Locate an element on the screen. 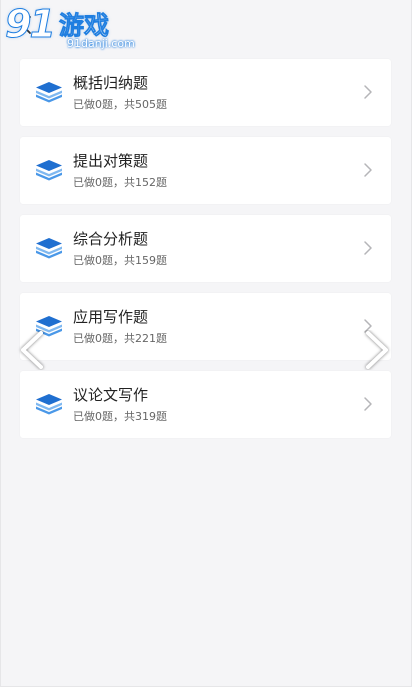 This screenshot has width=412, height=687. item-progress: 已做0题，共159题 is located at coordinates (120, 260).